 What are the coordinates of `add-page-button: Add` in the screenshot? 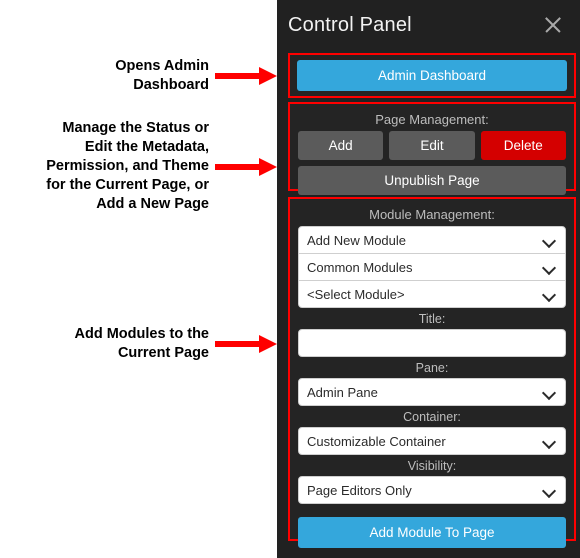 It's located at (341, 145).